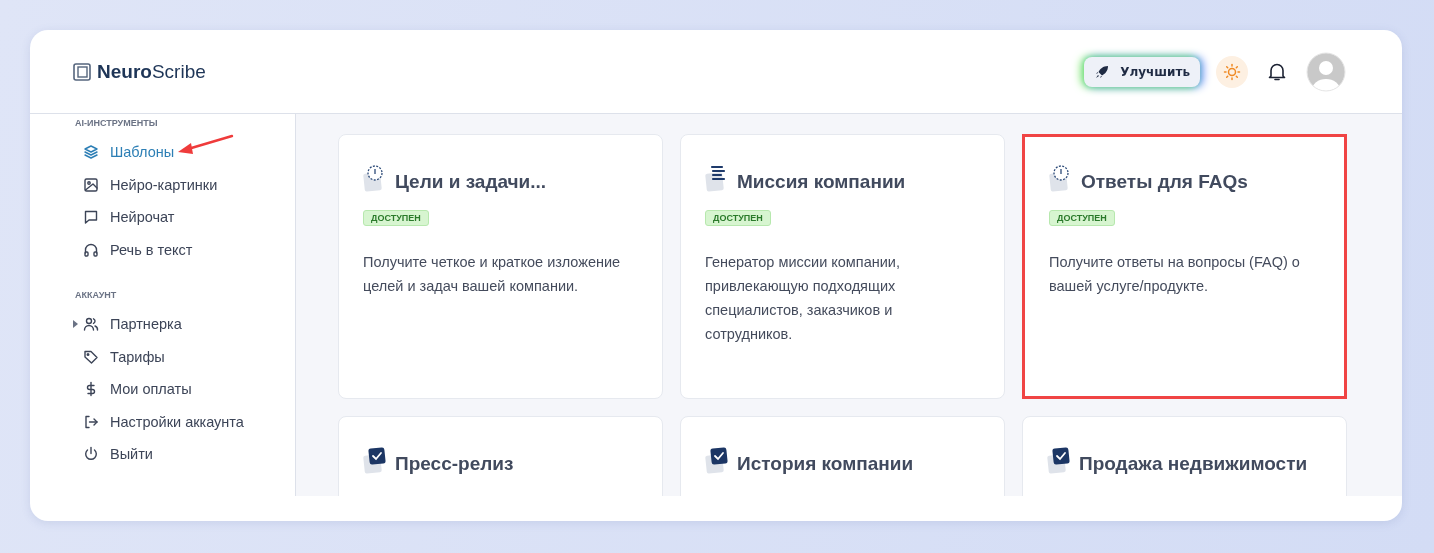  Describe the element at coordinates (76, 324) in the screenshot. I see `caret-icon` at that location.